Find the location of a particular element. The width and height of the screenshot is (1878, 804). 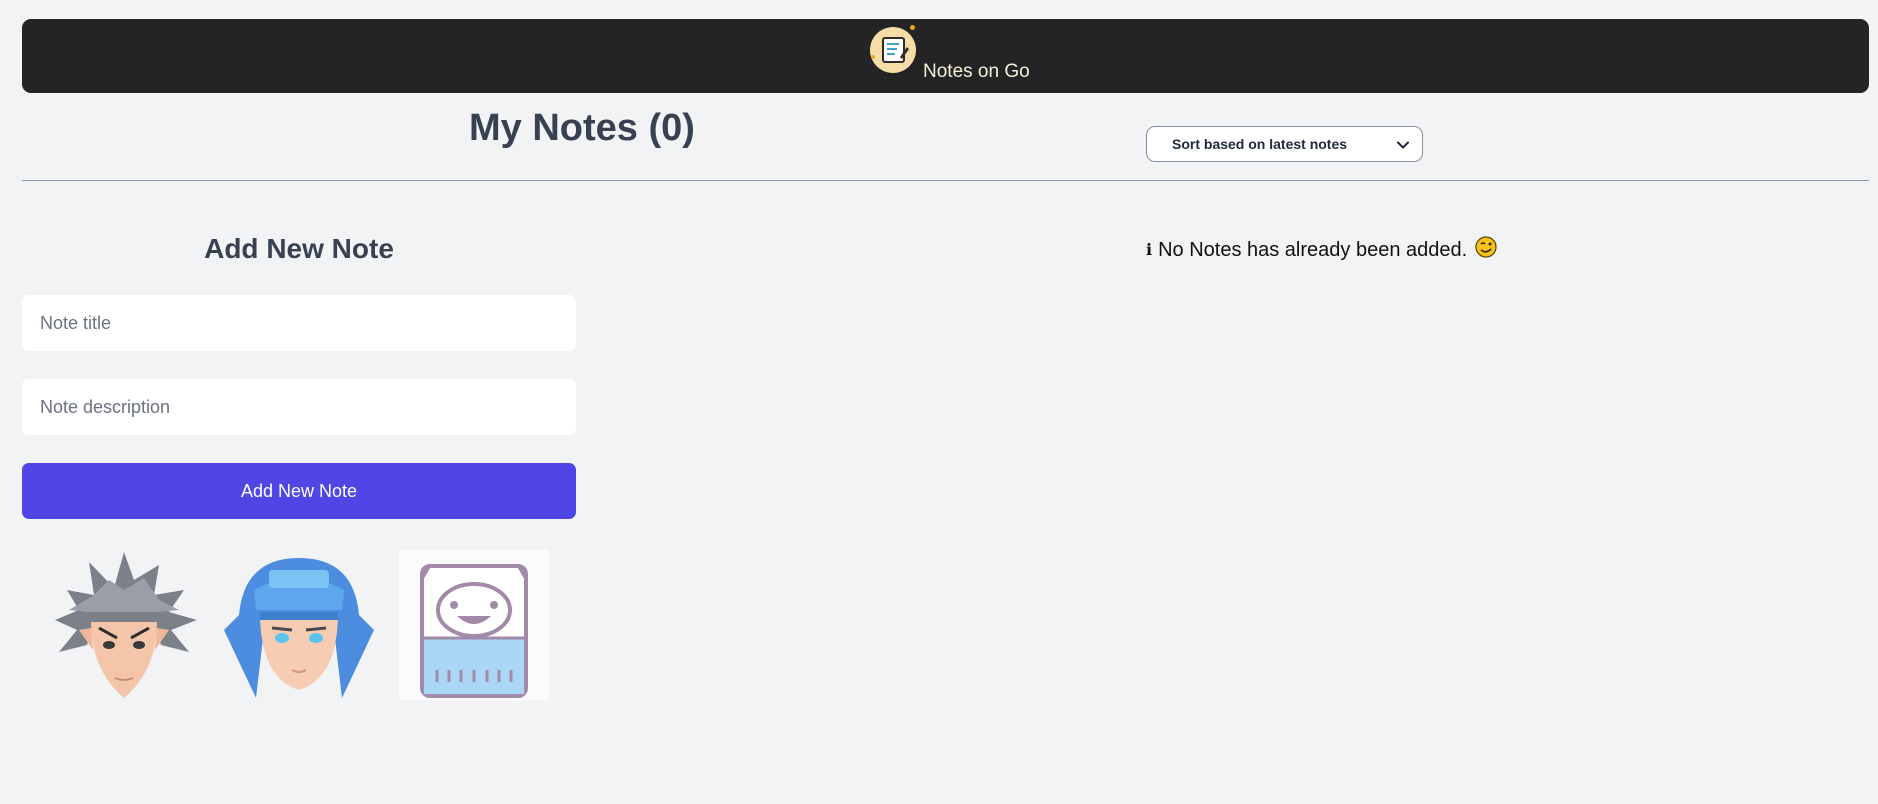

page-title: My Notes (0) is located at coordinates (582, 128).